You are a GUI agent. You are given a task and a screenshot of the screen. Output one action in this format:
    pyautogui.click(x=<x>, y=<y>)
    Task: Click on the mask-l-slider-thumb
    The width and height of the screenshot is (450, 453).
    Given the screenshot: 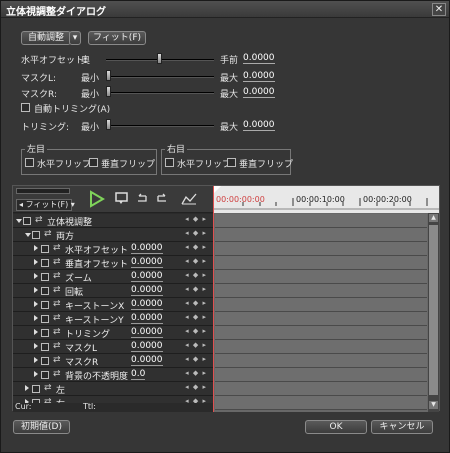 What is the action you would take?
    pyautogui.click(x=108, y=75)
    